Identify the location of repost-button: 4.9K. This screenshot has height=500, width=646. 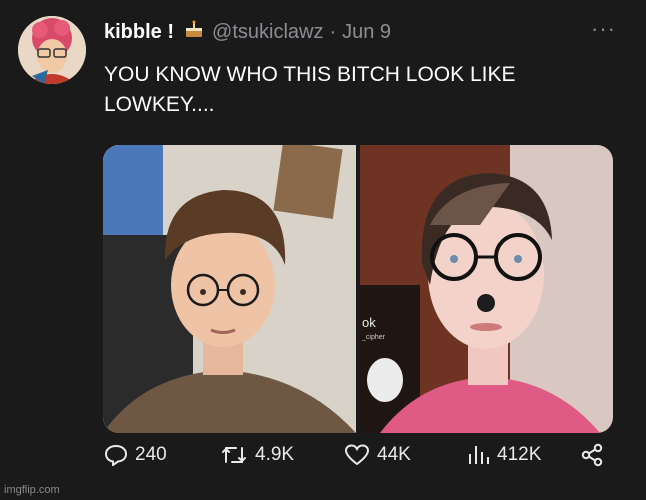
(257, 455).